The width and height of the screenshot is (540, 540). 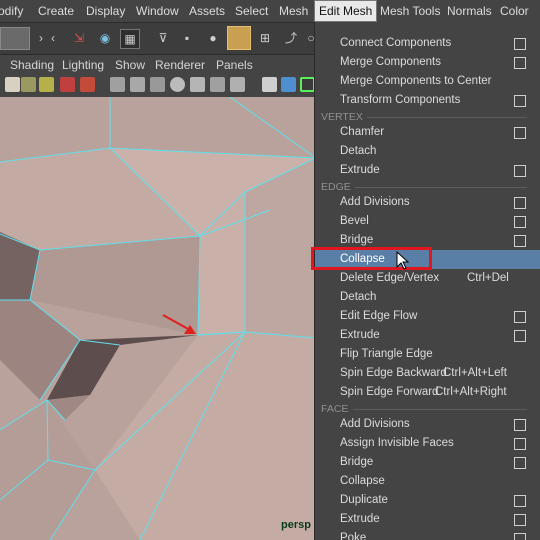 What do you see at coordinates (427, 409) in the screenshot?
I see `section-header-face: FACE` at bounding box center [427, 409].